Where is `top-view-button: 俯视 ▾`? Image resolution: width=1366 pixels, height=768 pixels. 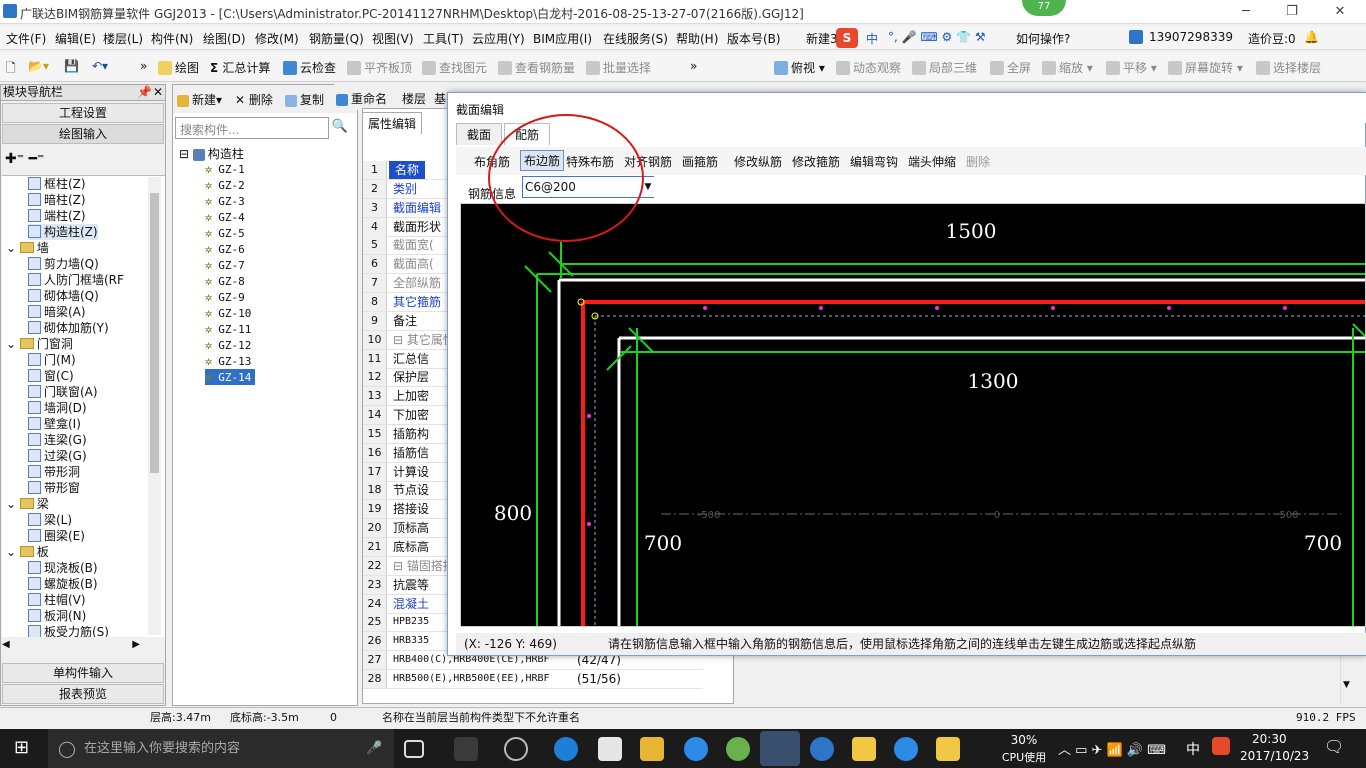 top-view-button: 俯视 ▾ is located at coordinates (799, 67).